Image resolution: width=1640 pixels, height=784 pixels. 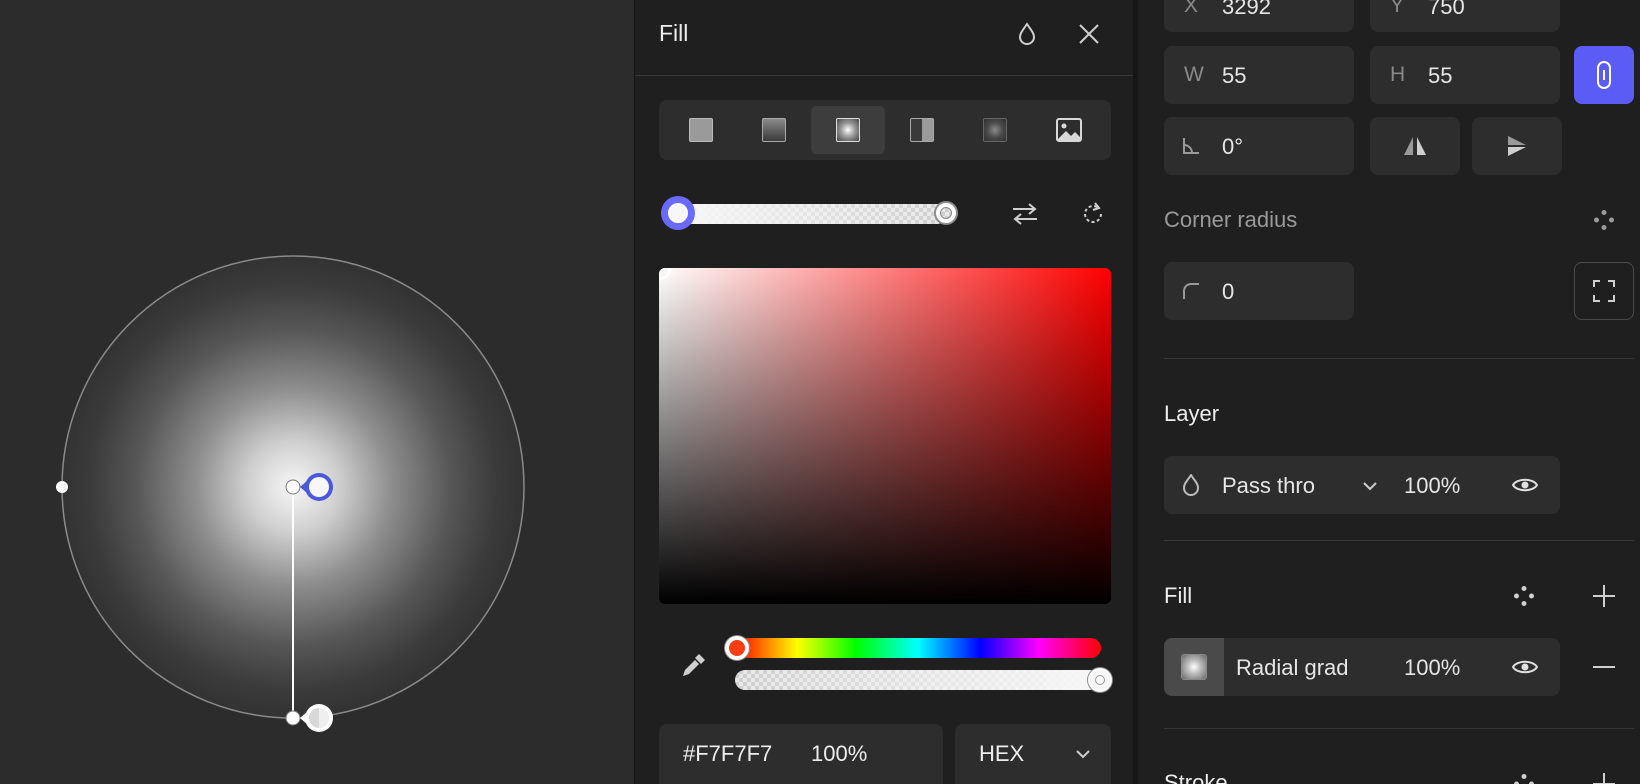 I want to click on fill-type-linear, so click(x=775, y=130).